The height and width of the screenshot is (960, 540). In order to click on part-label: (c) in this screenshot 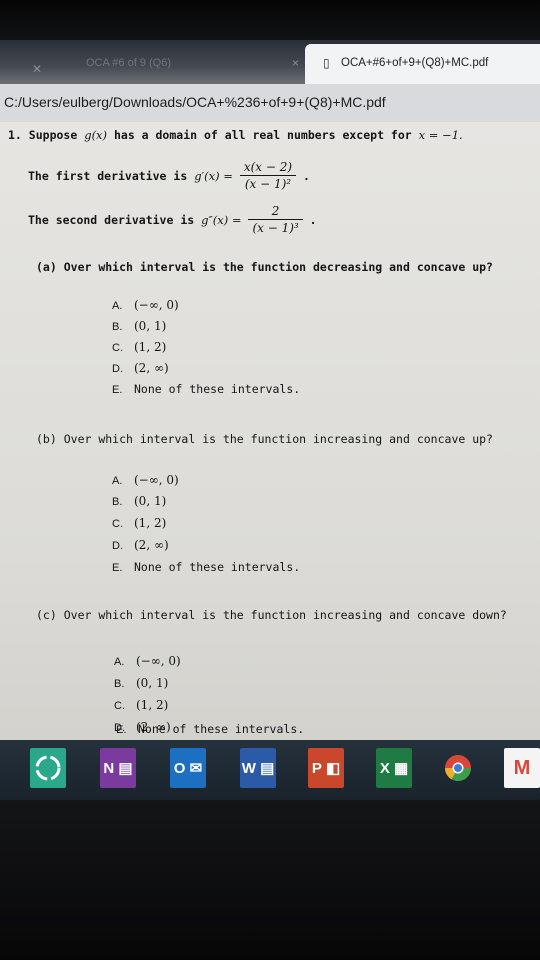, I will do `click(46, 615)`.